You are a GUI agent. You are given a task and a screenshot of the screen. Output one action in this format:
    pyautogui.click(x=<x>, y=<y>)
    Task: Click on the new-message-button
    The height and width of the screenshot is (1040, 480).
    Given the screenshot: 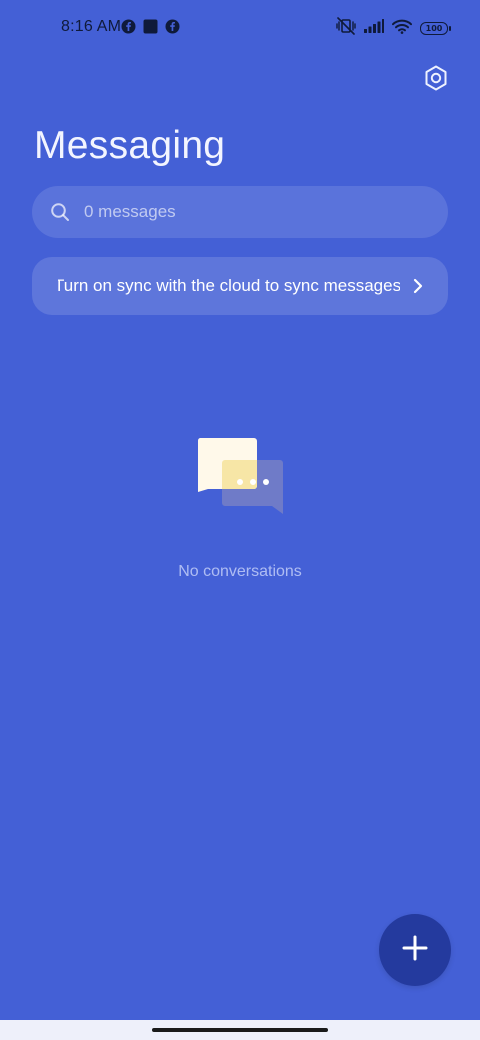 What is the action you would take?
    pyautogui.click(x=415, y=950)
    